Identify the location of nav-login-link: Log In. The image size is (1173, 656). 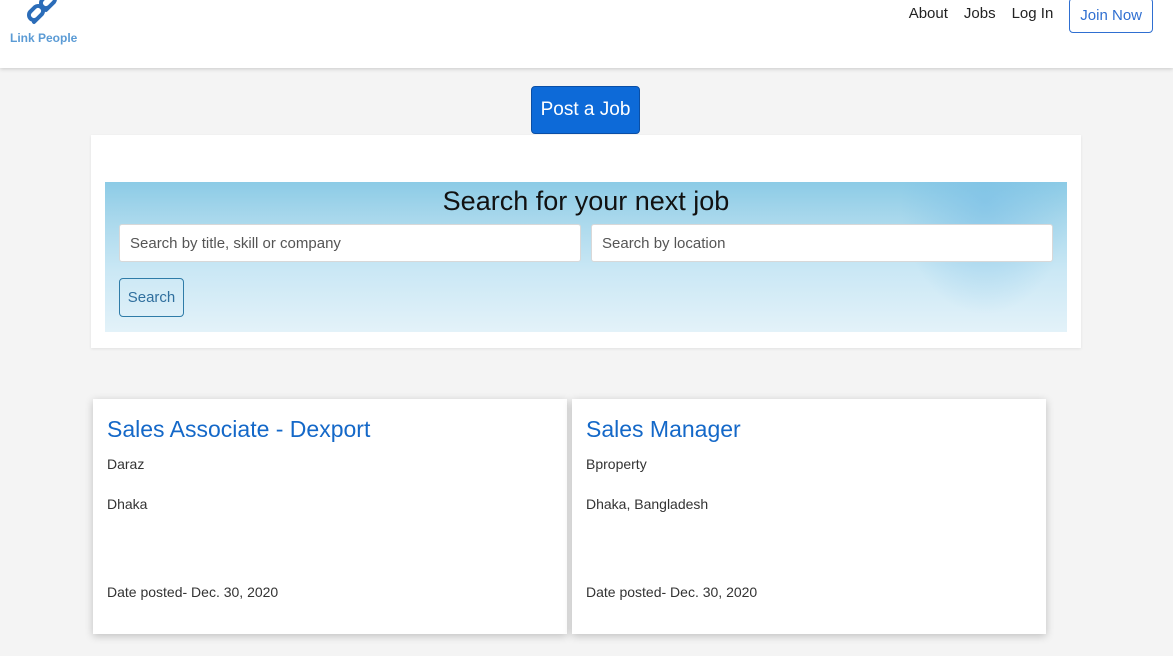
(1033, 13).